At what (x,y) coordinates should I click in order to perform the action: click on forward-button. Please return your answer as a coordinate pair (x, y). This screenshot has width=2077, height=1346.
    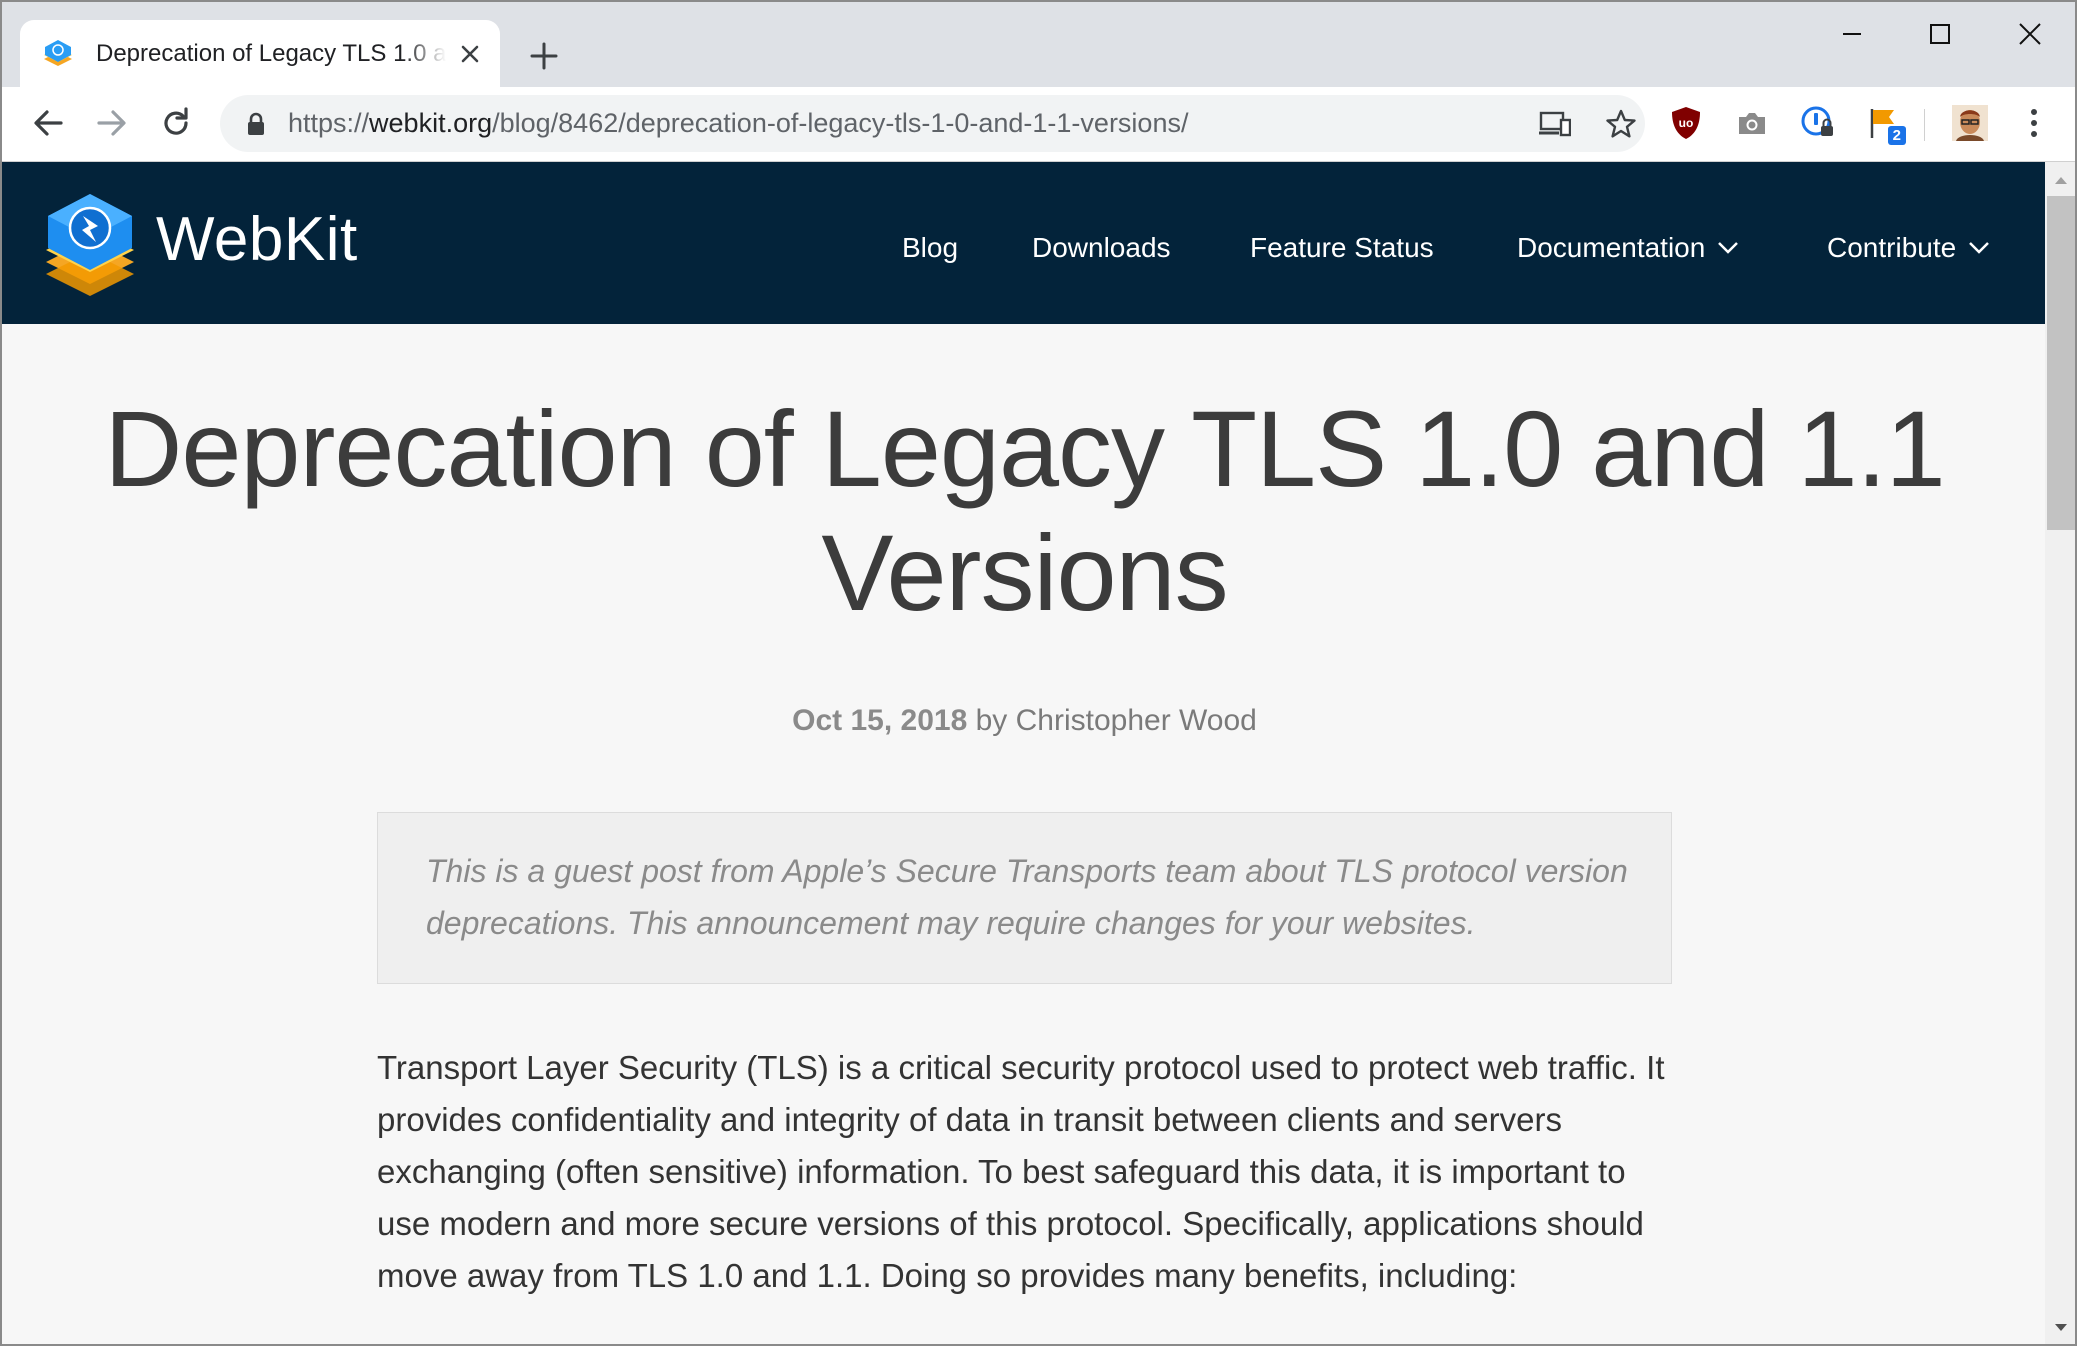
    Looking at the image, I should click on (112, 123).